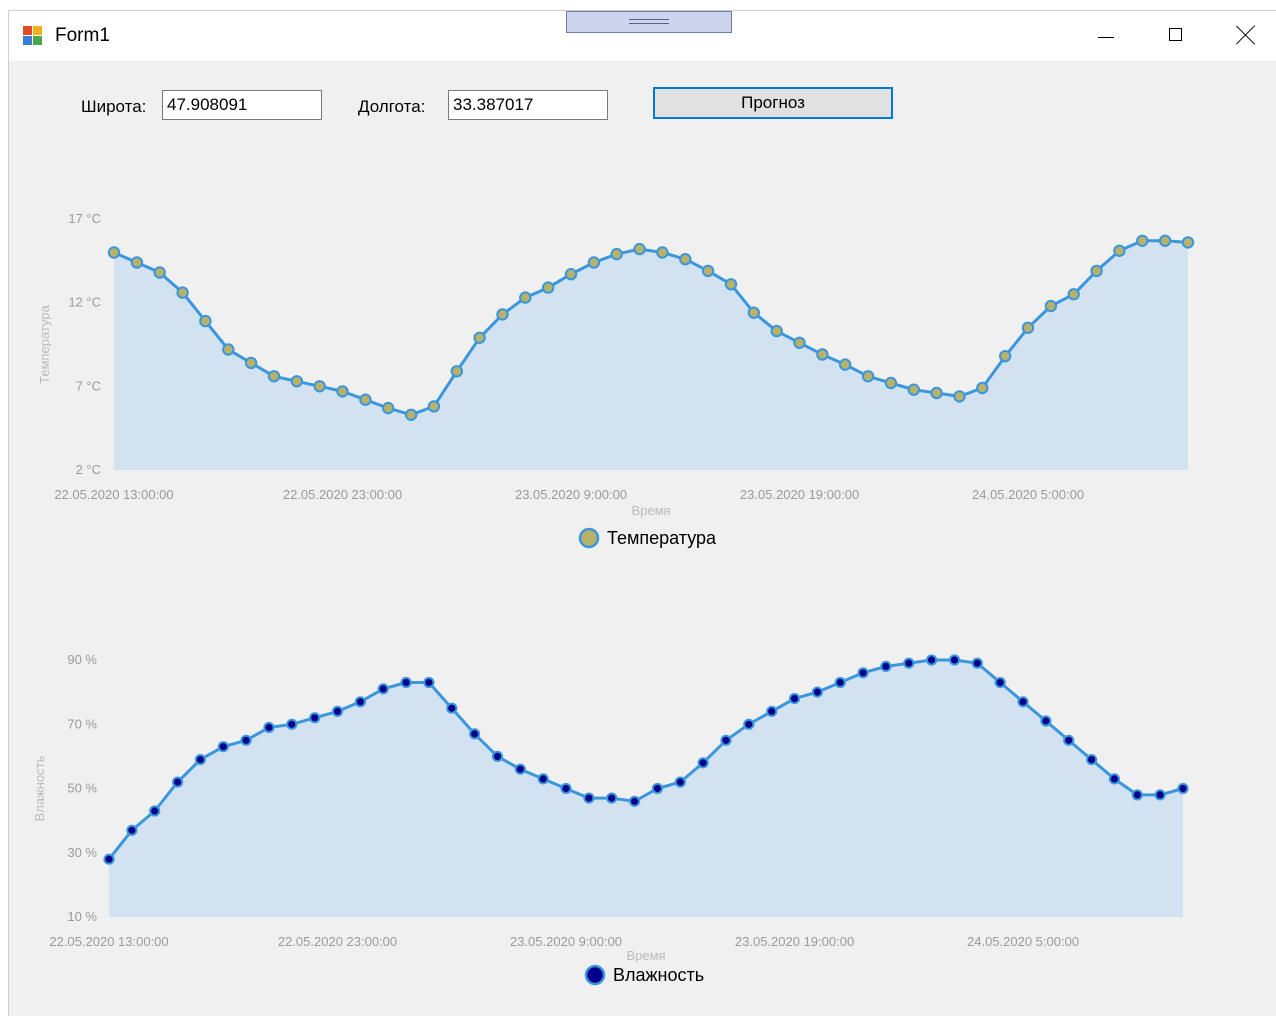 This screenshot has height=1016, width=1276. Describe the element at coordinates (595, 975) in the screenshot. I see `legend-marker-icon` at that location.